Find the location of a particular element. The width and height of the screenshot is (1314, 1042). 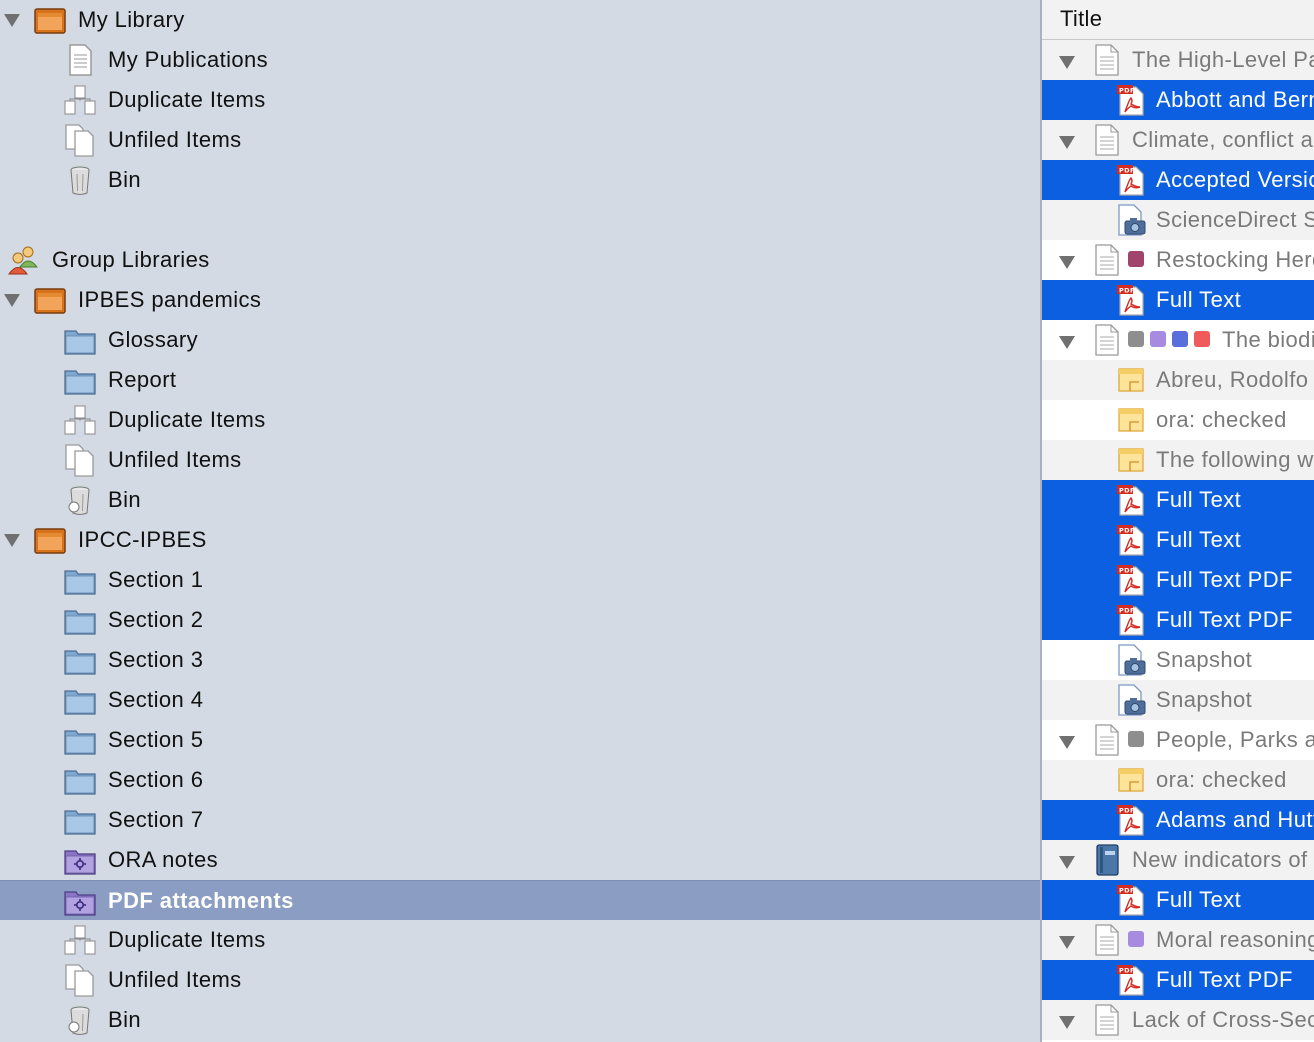

item-row: The High-Level Panel is located at coordinates (1178, 60).